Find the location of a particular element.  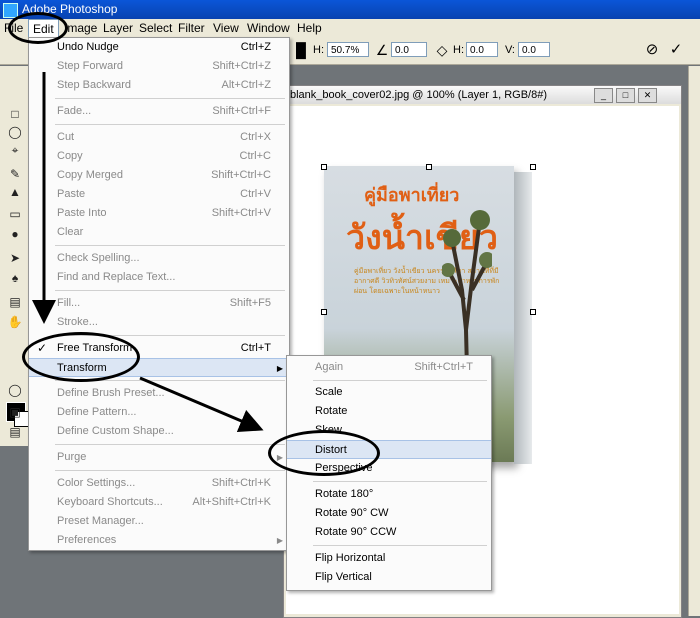

skew-icon: ◇ is located at coordinates (442, 50).